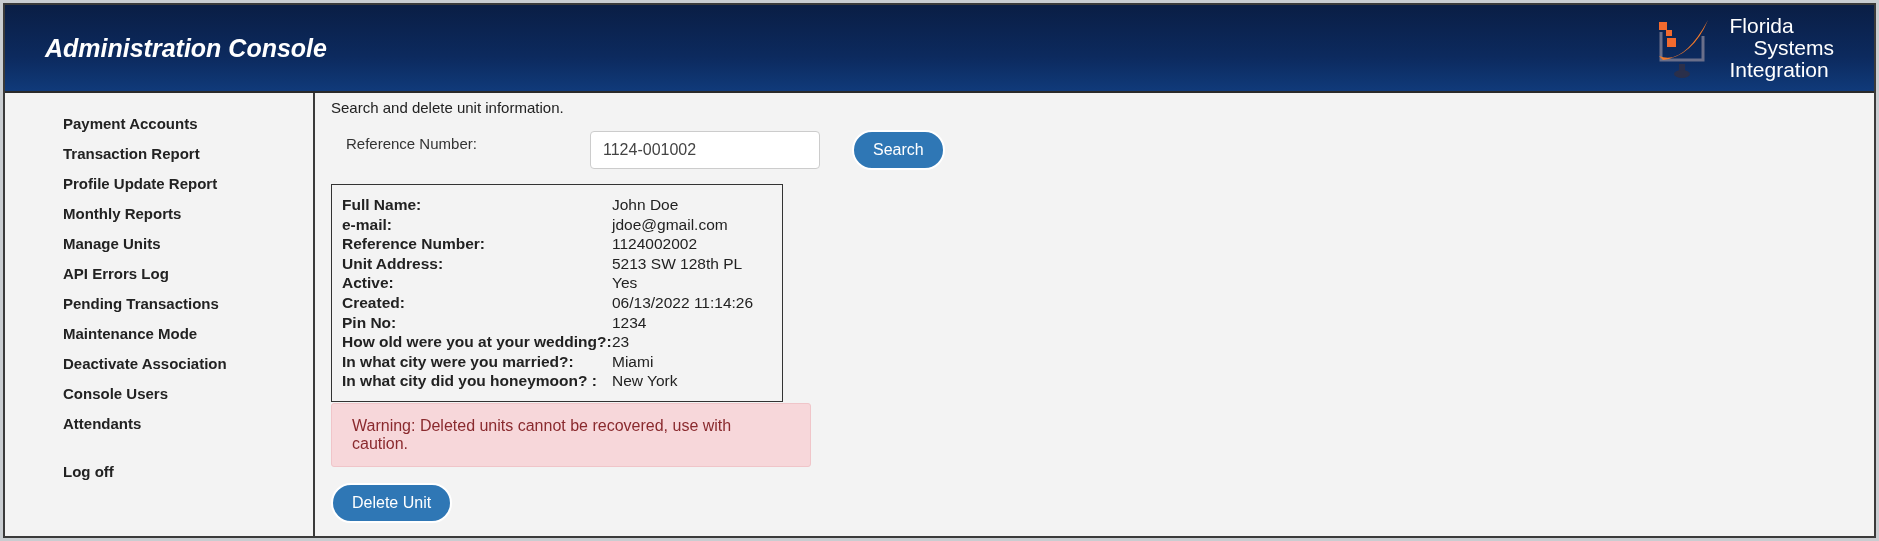 The height and width of the screenshot is (541, 1879). What do you see at coordinates (655, 244) in the screenshot?
I see `detail-value: 1124002002` at bounding box center [655, 244].